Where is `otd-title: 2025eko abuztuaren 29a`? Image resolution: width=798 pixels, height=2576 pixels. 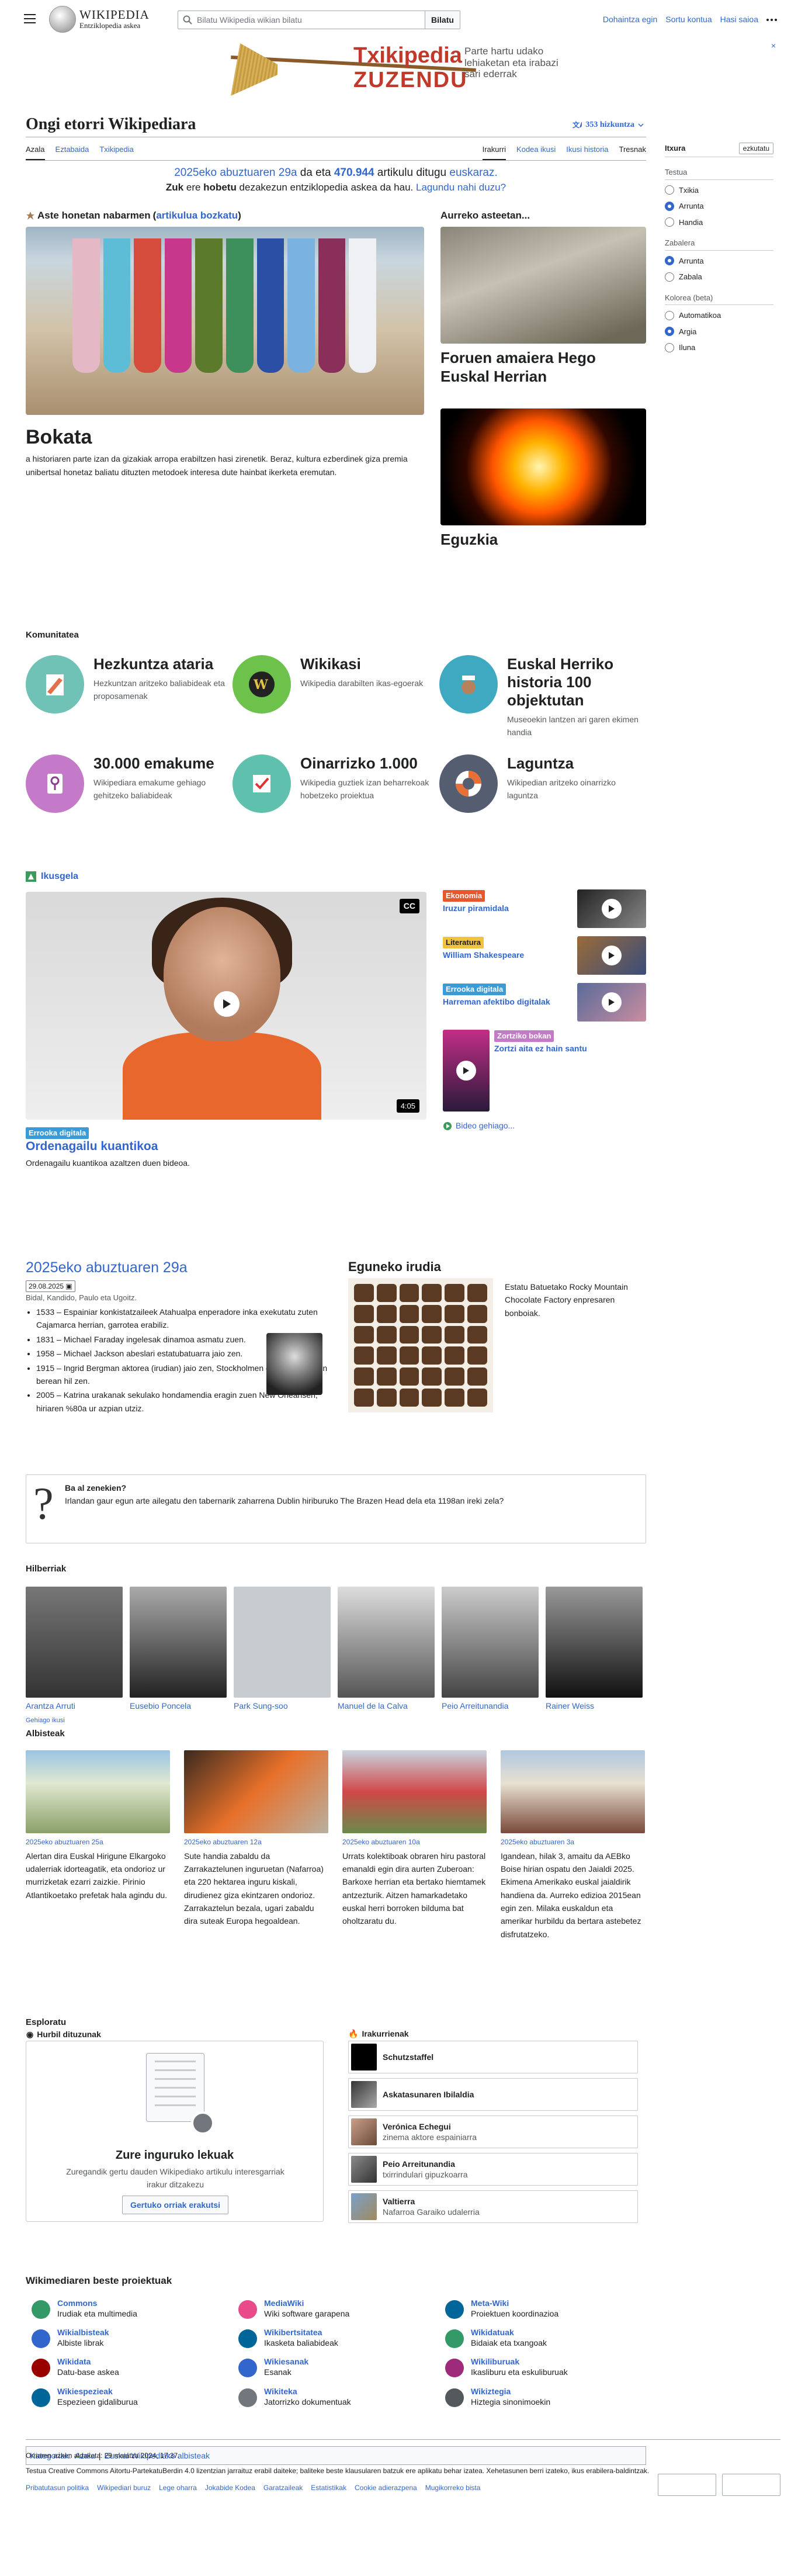 otd-title: 2025eko abuztuaren 29a is located at coordinates (180, 1268).